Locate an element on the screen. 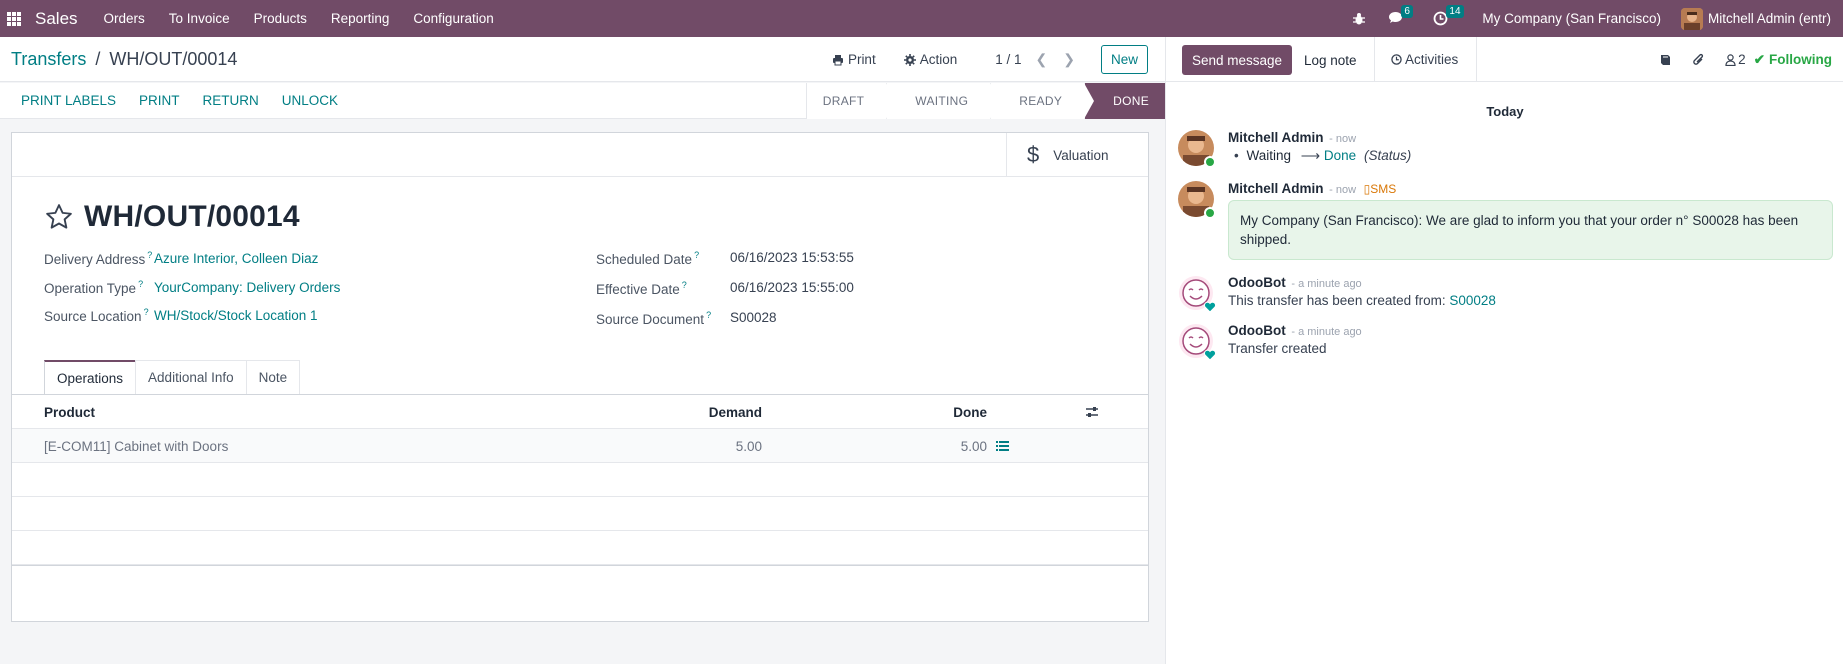  followers-button: 2 is located at coordinates (1735, 59).